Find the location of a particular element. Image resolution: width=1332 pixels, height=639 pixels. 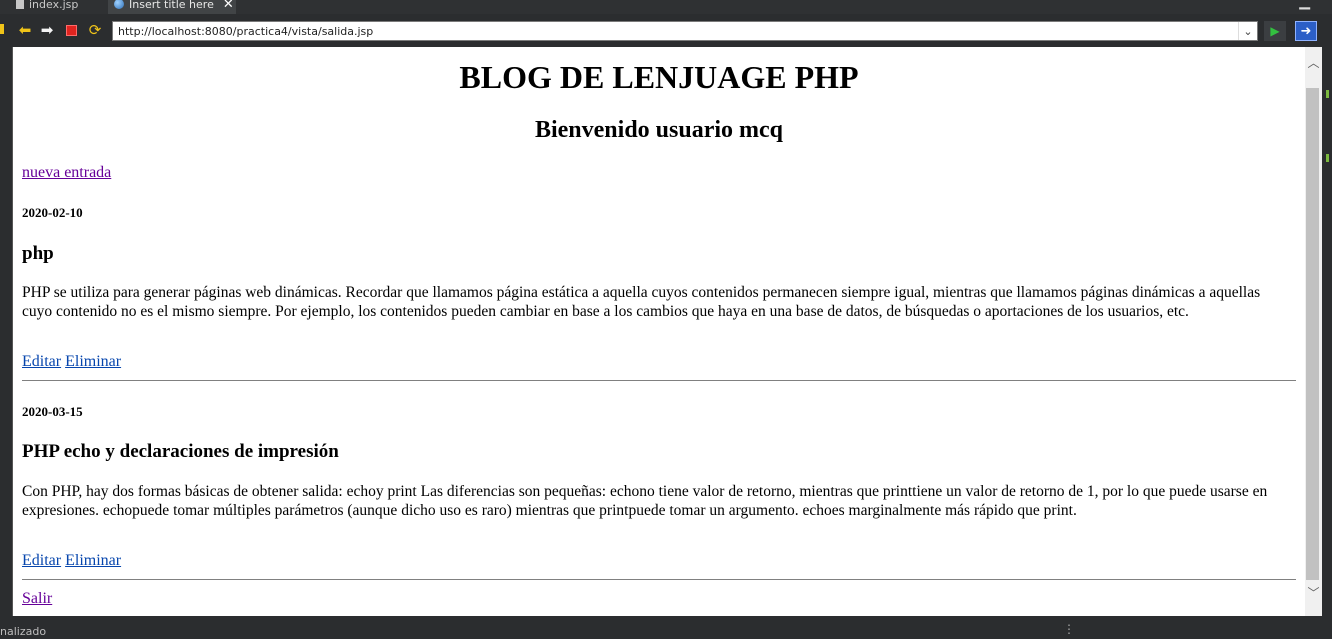

play-icon: ▶ is located at coordinates (1275, 31).